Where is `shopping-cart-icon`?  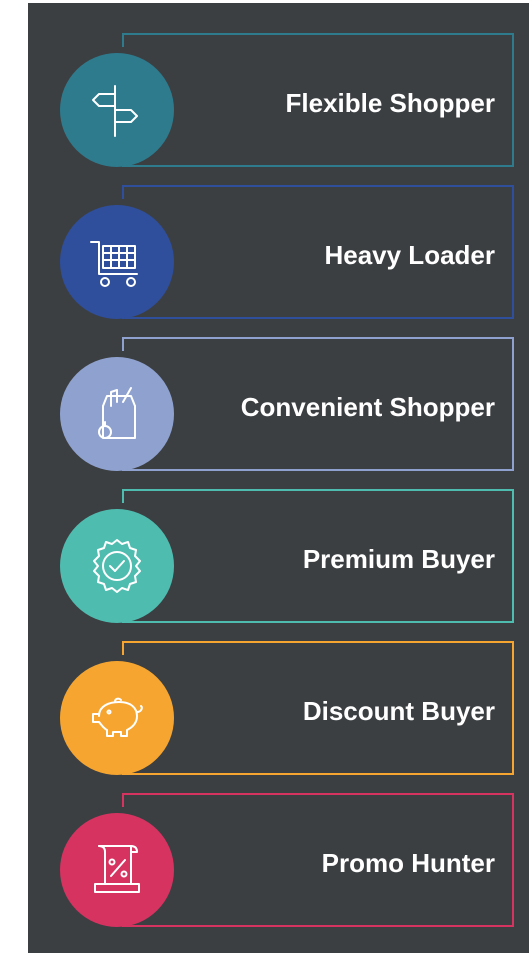 shopping-cart-icon is located at coordinates (117, 262).